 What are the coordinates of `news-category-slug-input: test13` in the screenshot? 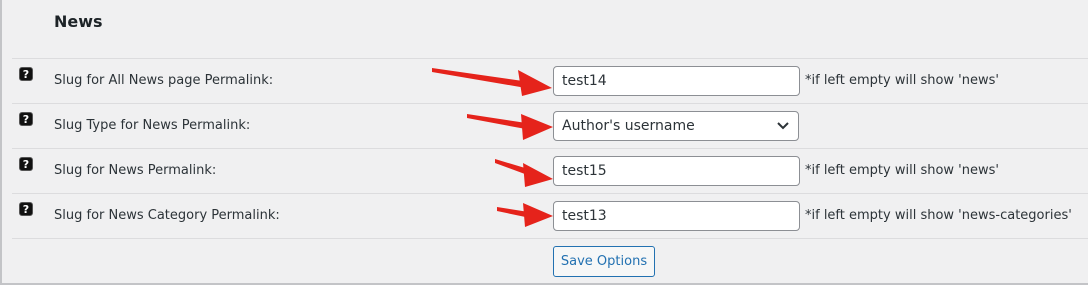 It's located at (676, 216).